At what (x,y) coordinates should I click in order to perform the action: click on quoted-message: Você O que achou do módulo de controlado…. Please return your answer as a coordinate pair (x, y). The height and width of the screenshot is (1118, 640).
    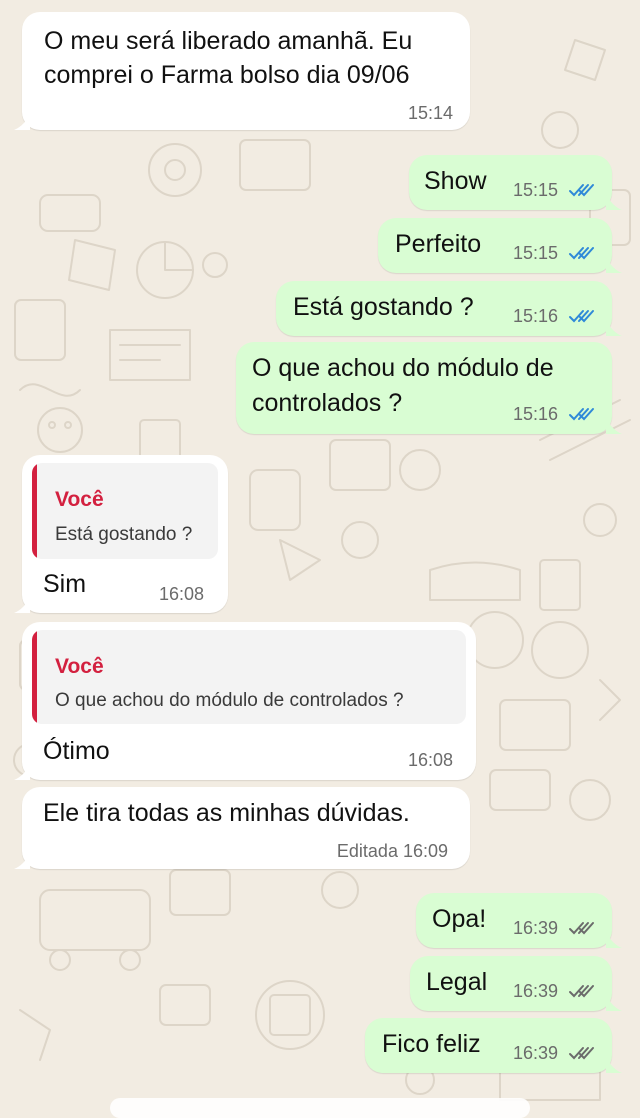
    Looking at the image, I should click on (249, 677).